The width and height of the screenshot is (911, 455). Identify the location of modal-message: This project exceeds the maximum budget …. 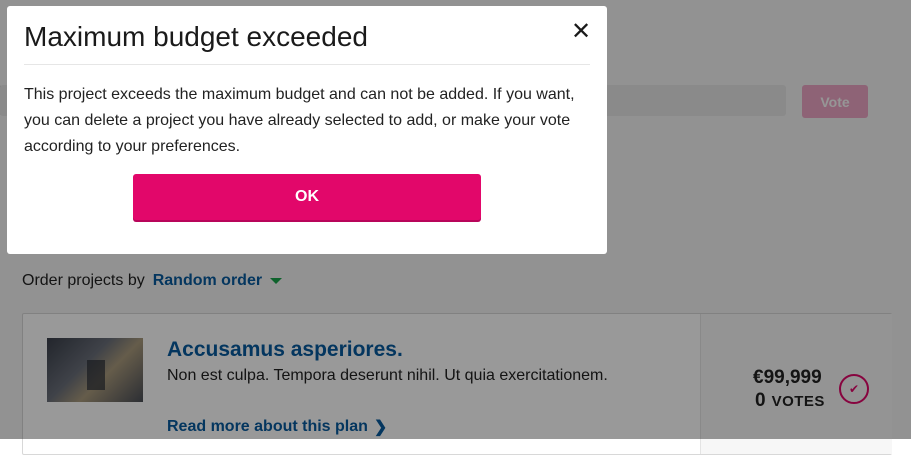
(299, 120).